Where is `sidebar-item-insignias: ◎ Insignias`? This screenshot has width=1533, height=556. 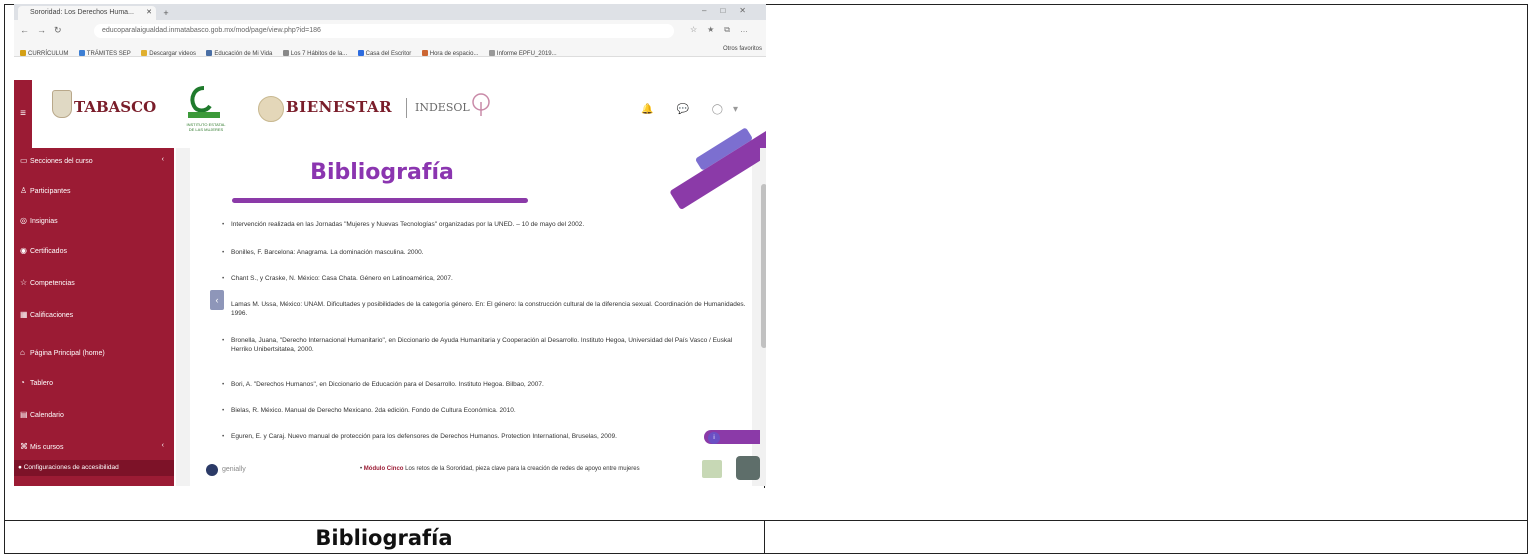 sidebar-item-insignias: ◎ Insignias is located at coordinates (39, 220).